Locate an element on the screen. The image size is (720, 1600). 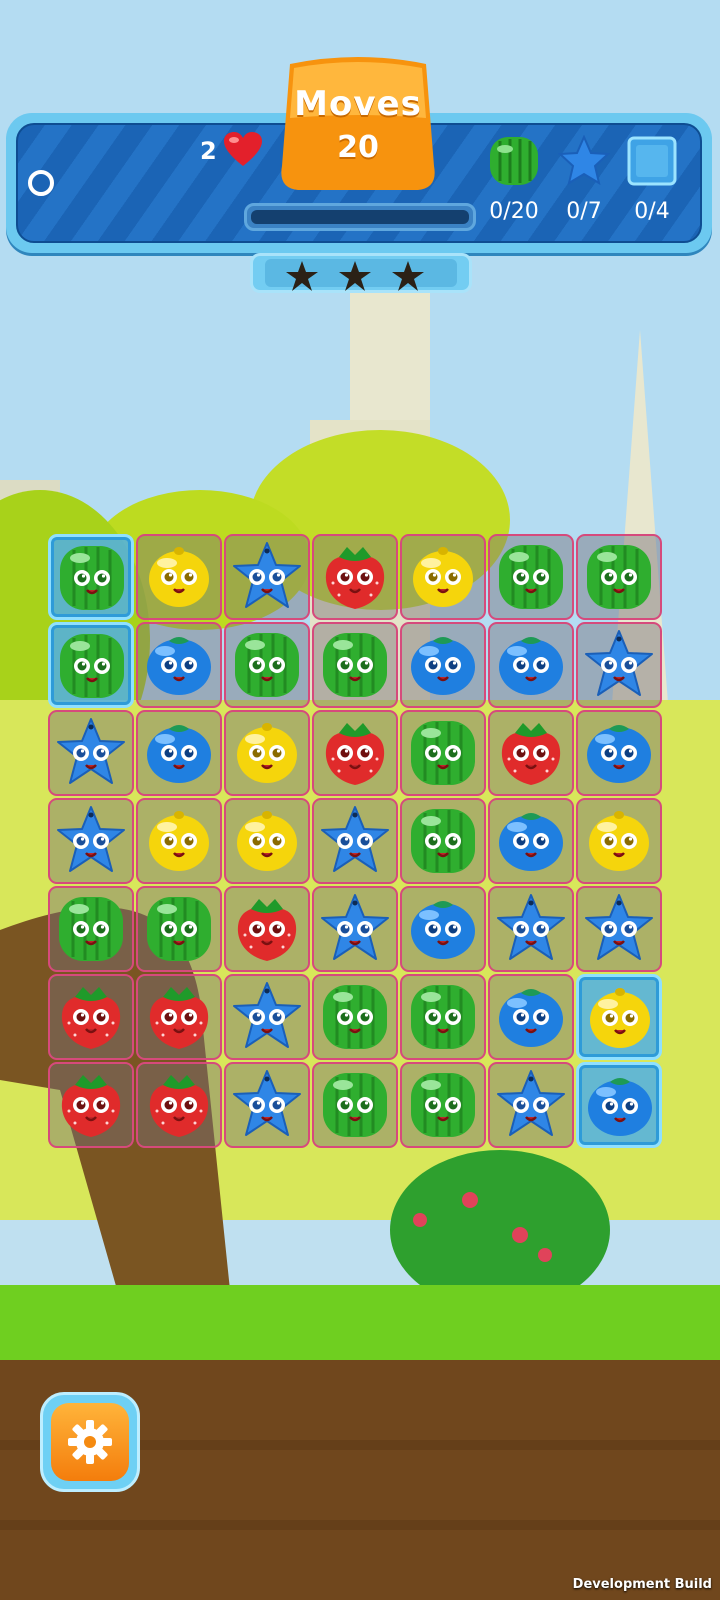
settings-button is located at coordinates (90, 1442).